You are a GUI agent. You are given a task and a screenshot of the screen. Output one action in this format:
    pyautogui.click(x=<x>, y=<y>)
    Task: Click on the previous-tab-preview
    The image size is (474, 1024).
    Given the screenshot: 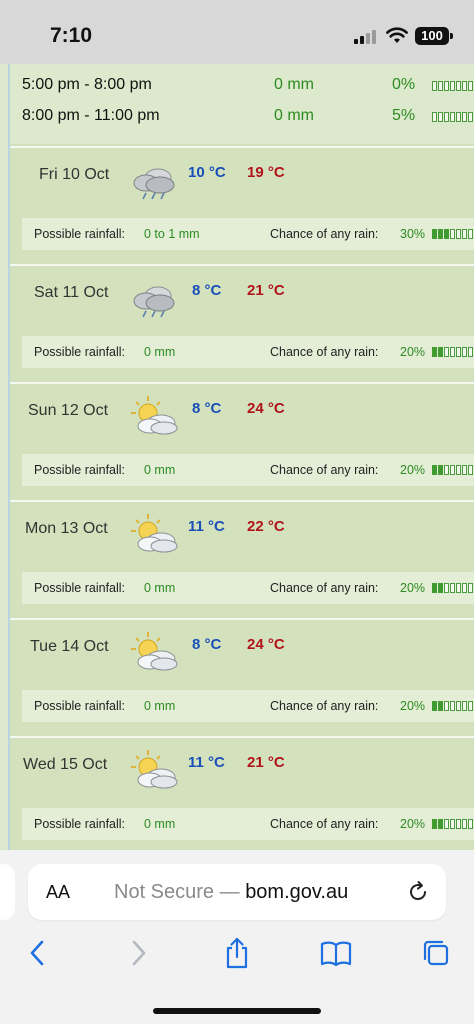 What is the action you would take?
    pyautogui.click(x=7, y=892)
    